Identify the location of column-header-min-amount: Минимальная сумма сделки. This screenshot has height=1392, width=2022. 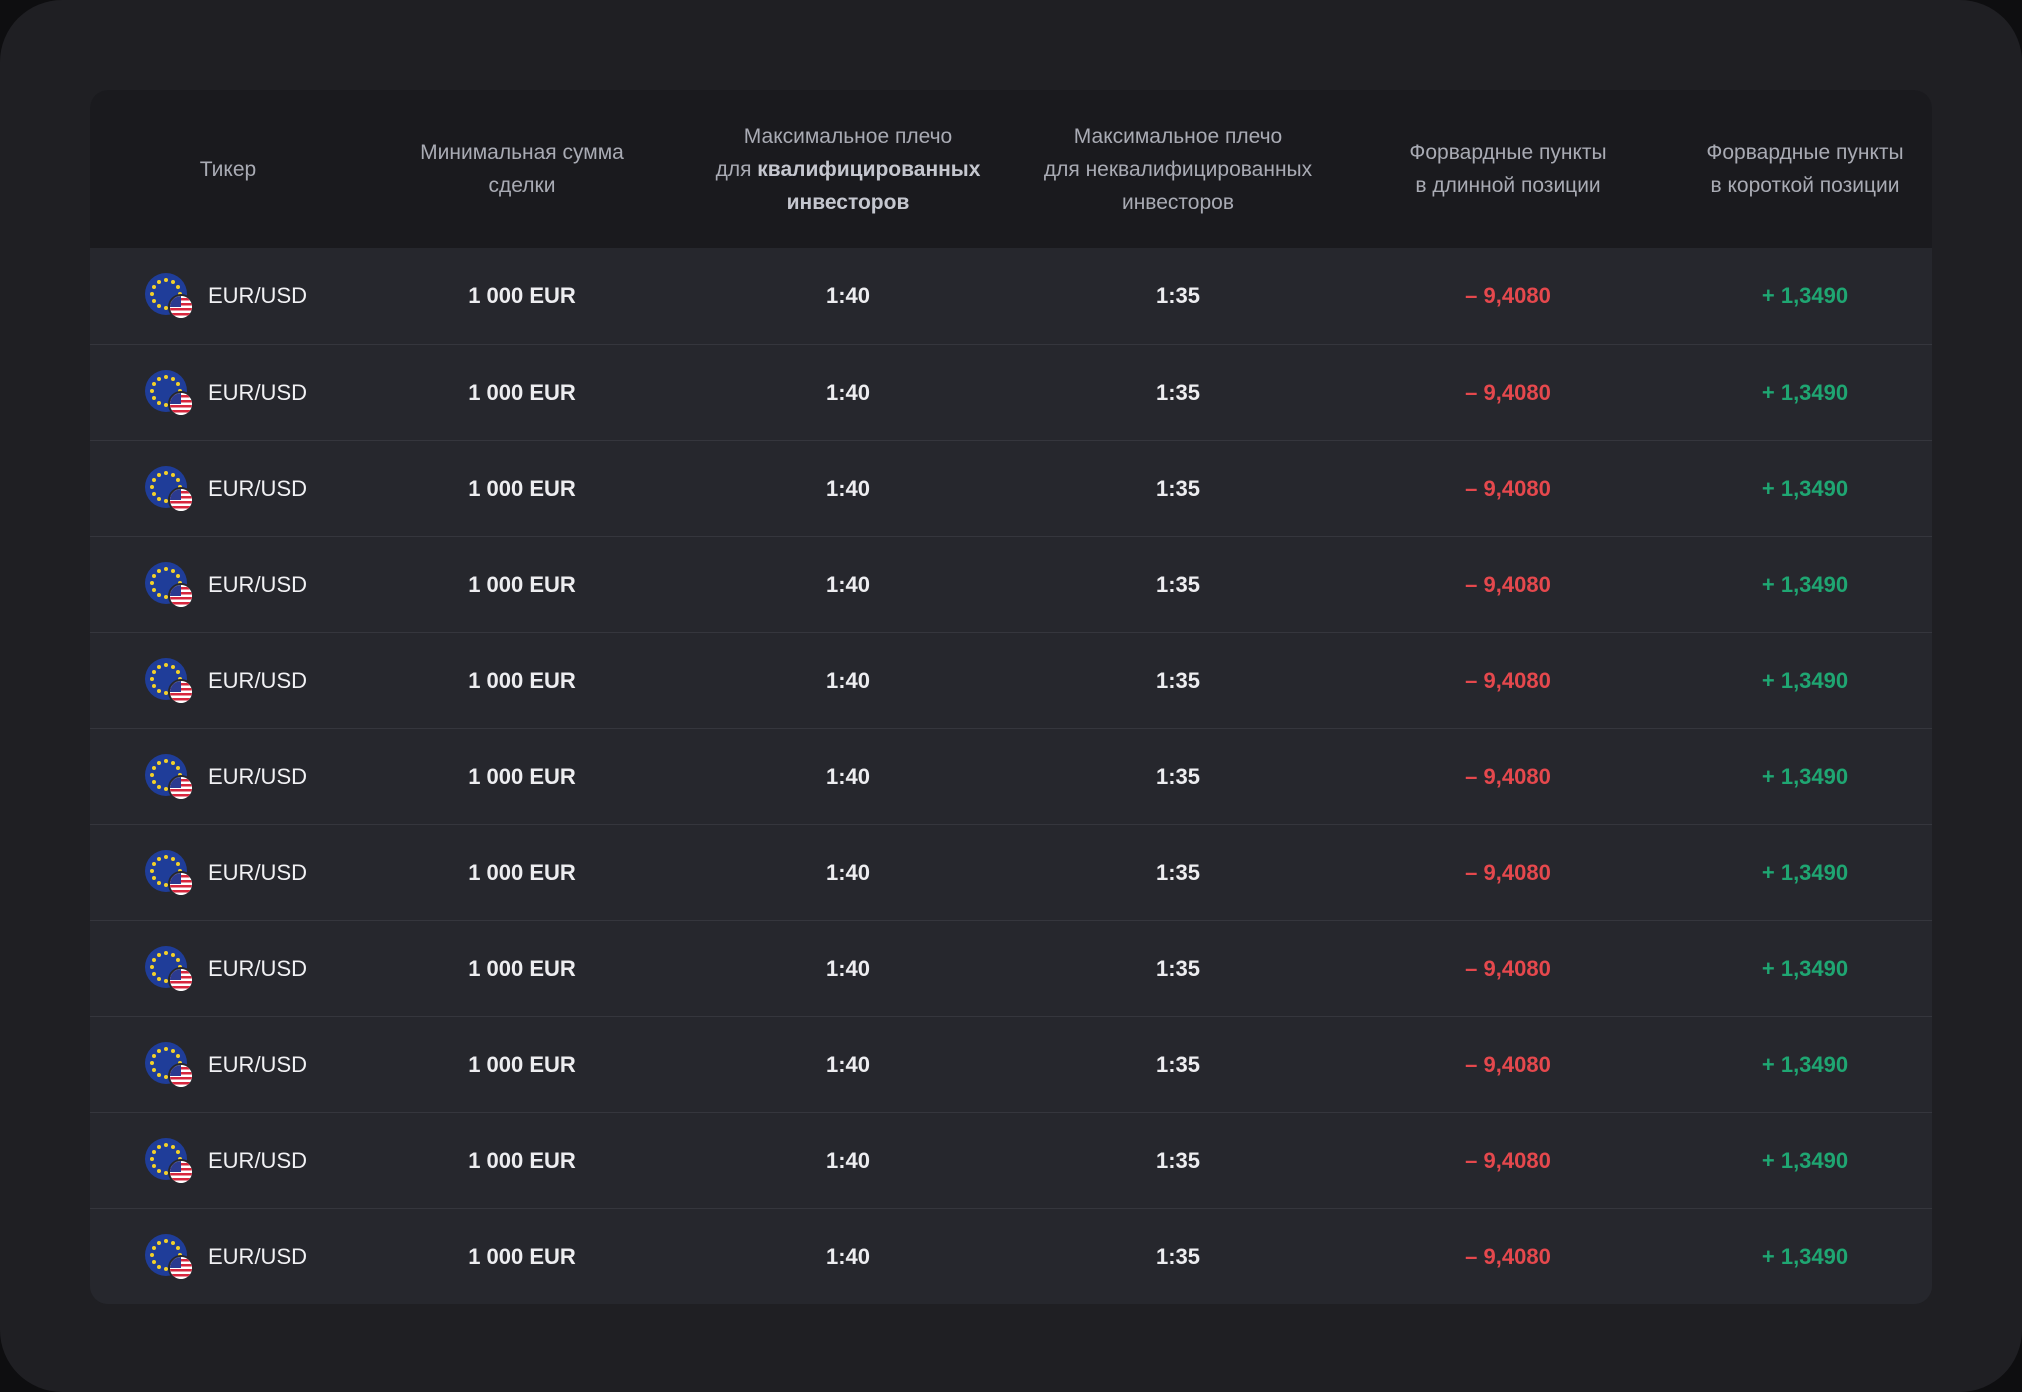
(522, 169).